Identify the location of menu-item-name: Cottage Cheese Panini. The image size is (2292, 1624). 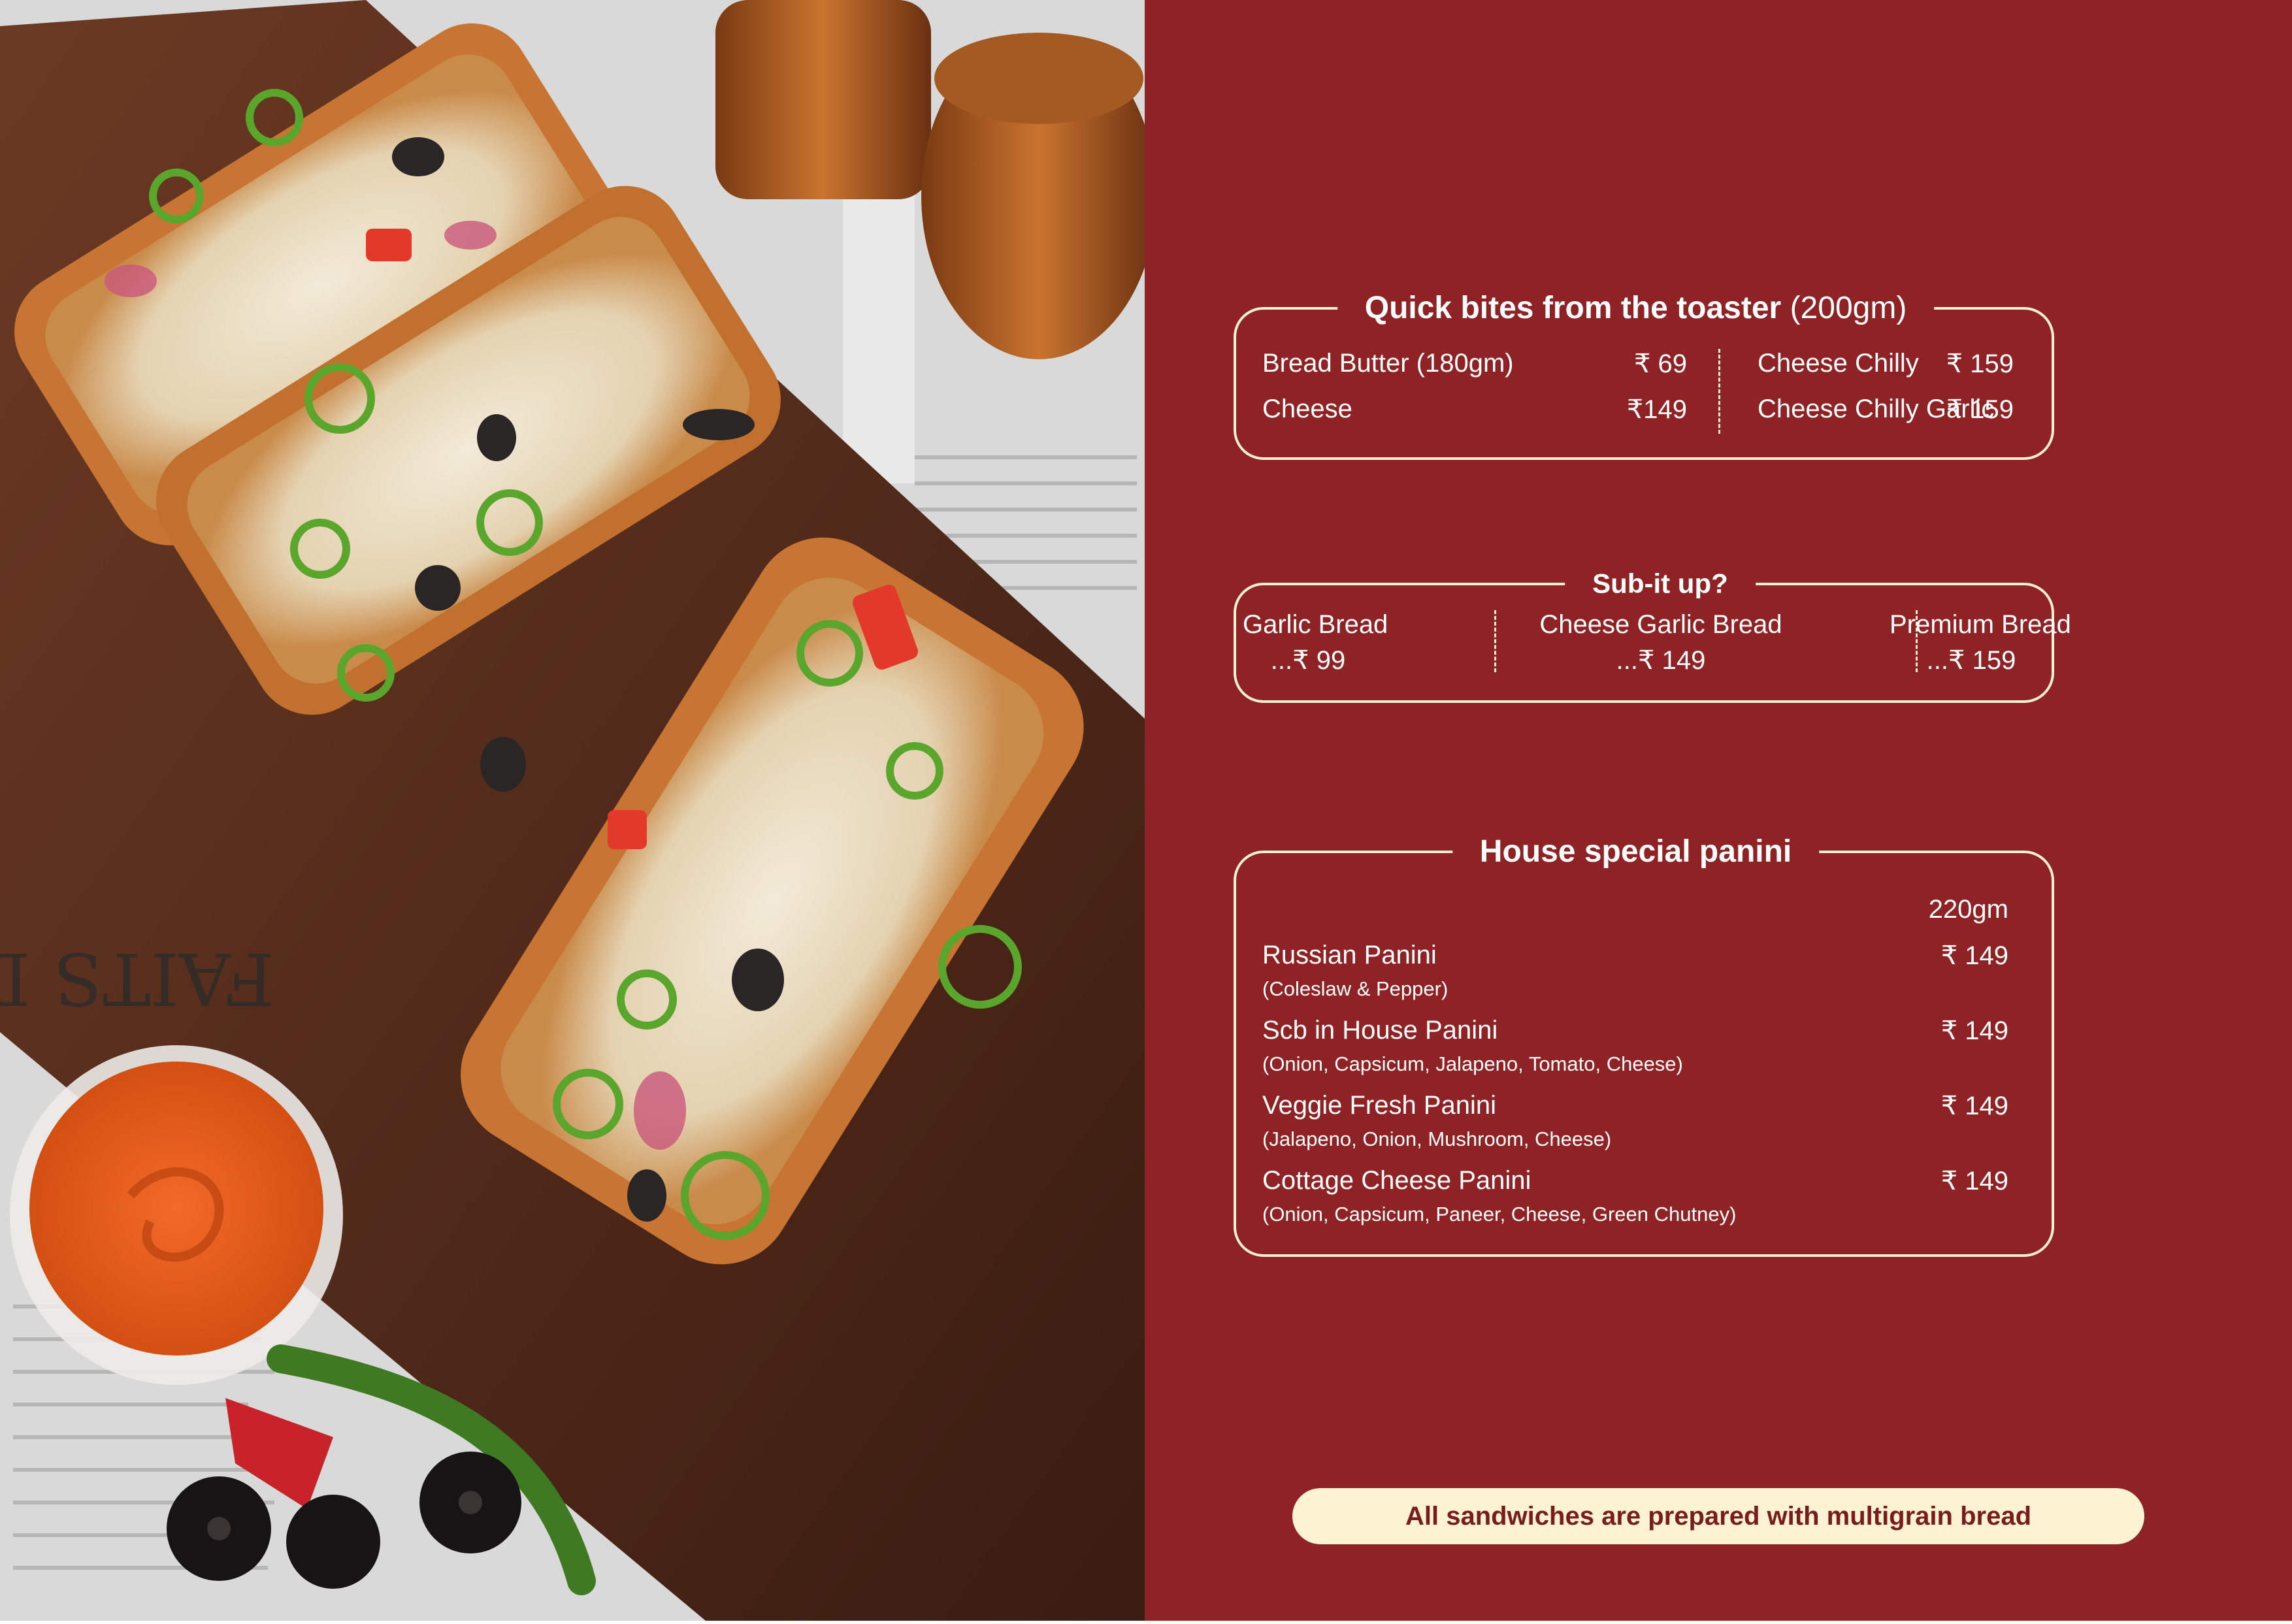
(1396, 1180).